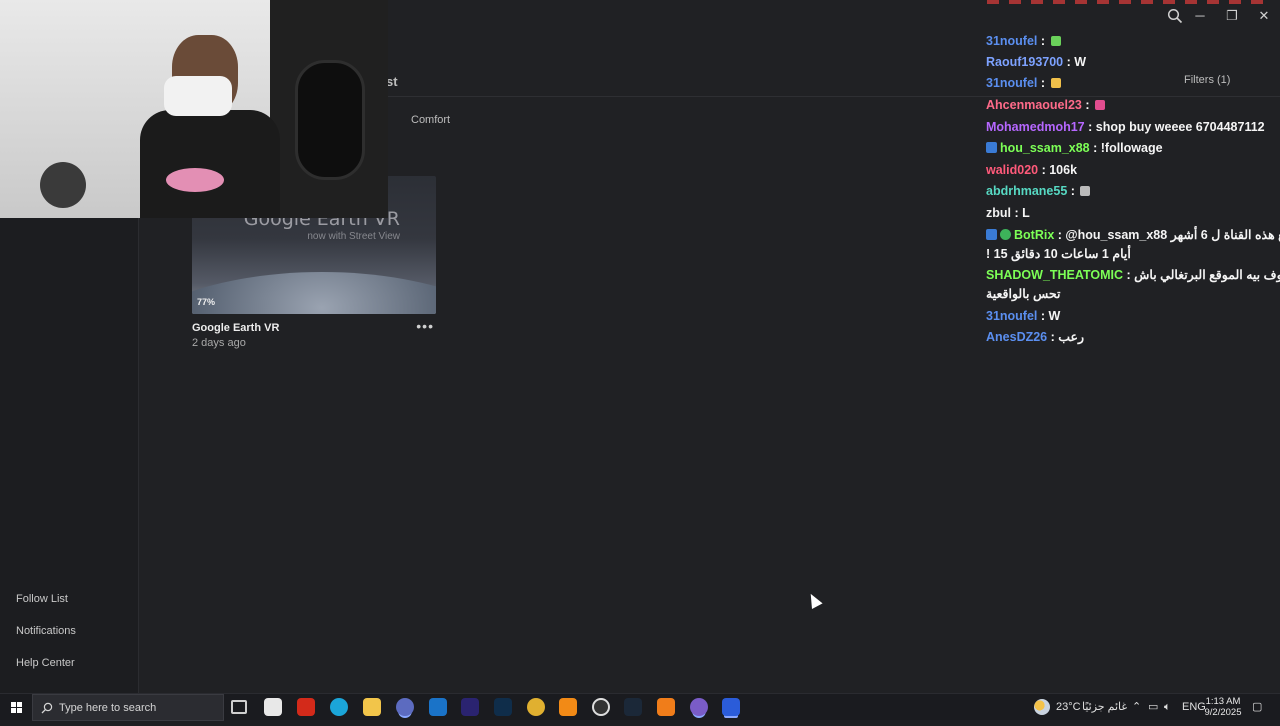 Image resolution: width=1280 pixels, height=726 pixels. Describe the element at coordinates (1200, 16) in the screenshot. I see `minimize-icon: ─` at that location.